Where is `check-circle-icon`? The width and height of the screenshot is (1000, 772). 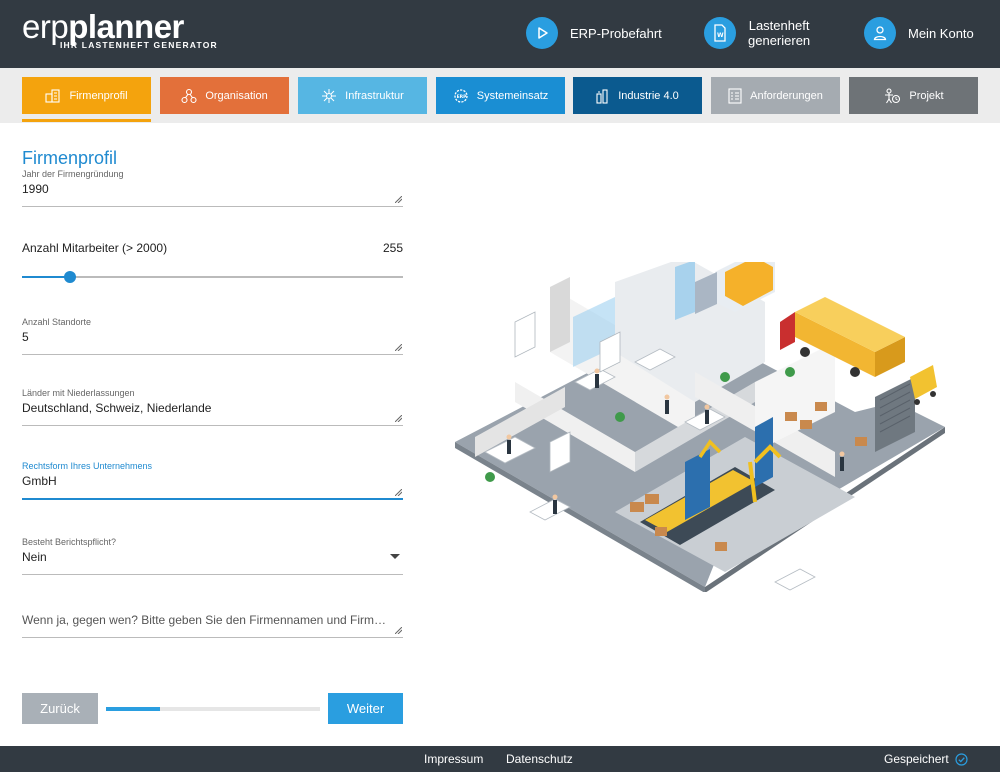 check-circle-icon is located at coordinates (961, 759).